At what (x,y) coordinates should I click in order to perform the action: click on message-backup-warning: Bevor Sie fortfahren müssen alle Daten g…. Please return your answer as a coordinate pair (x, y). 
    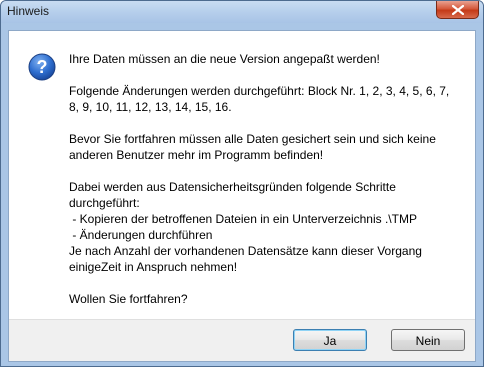
    Looking at the image, I should click on (252, 147).